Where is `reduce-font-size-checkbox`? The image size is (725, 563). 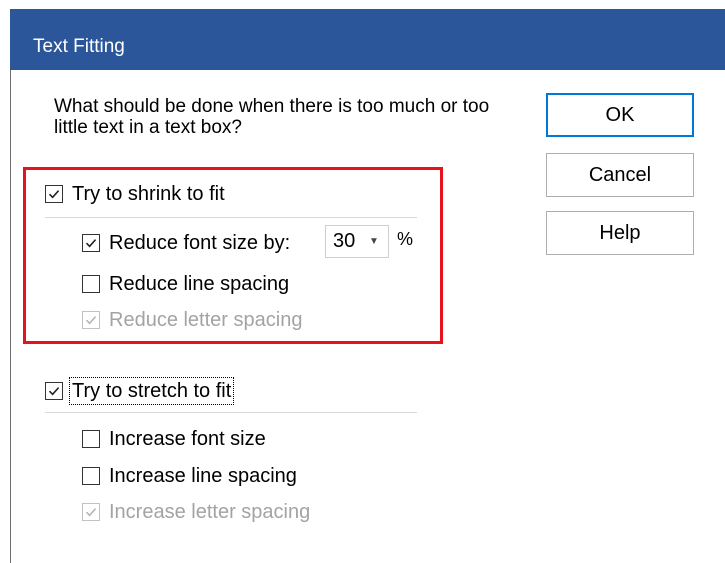
reduce-font-size-checkbox is located at coordinates (91, 243).